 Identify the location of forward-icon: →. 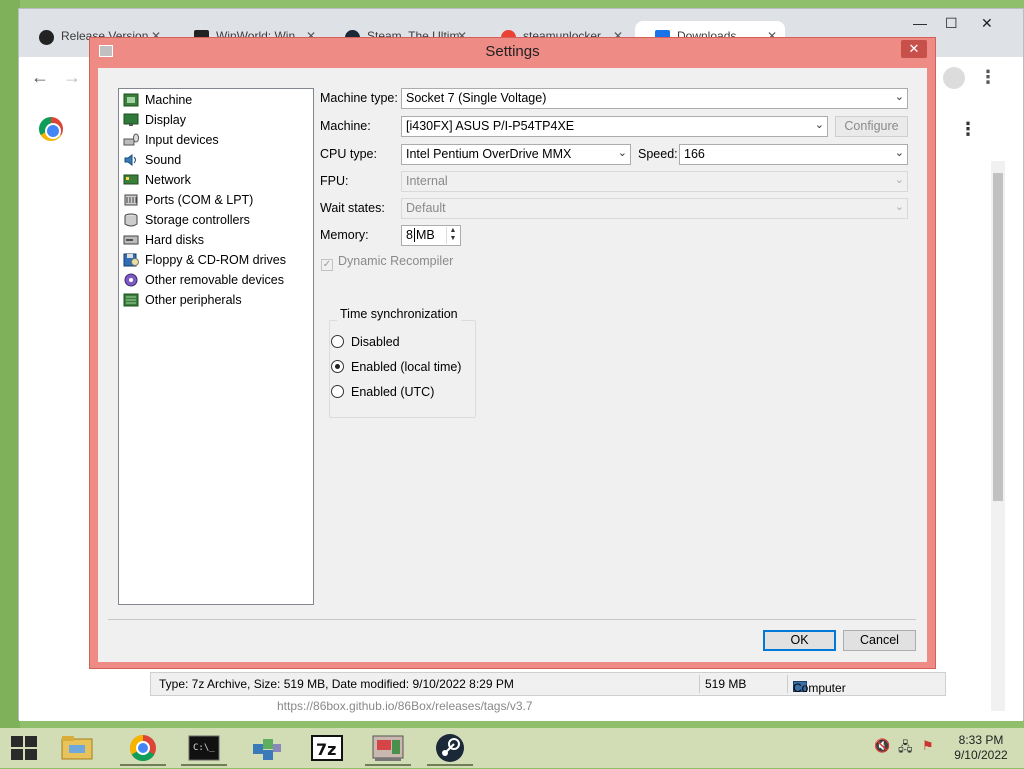
(72, 77).